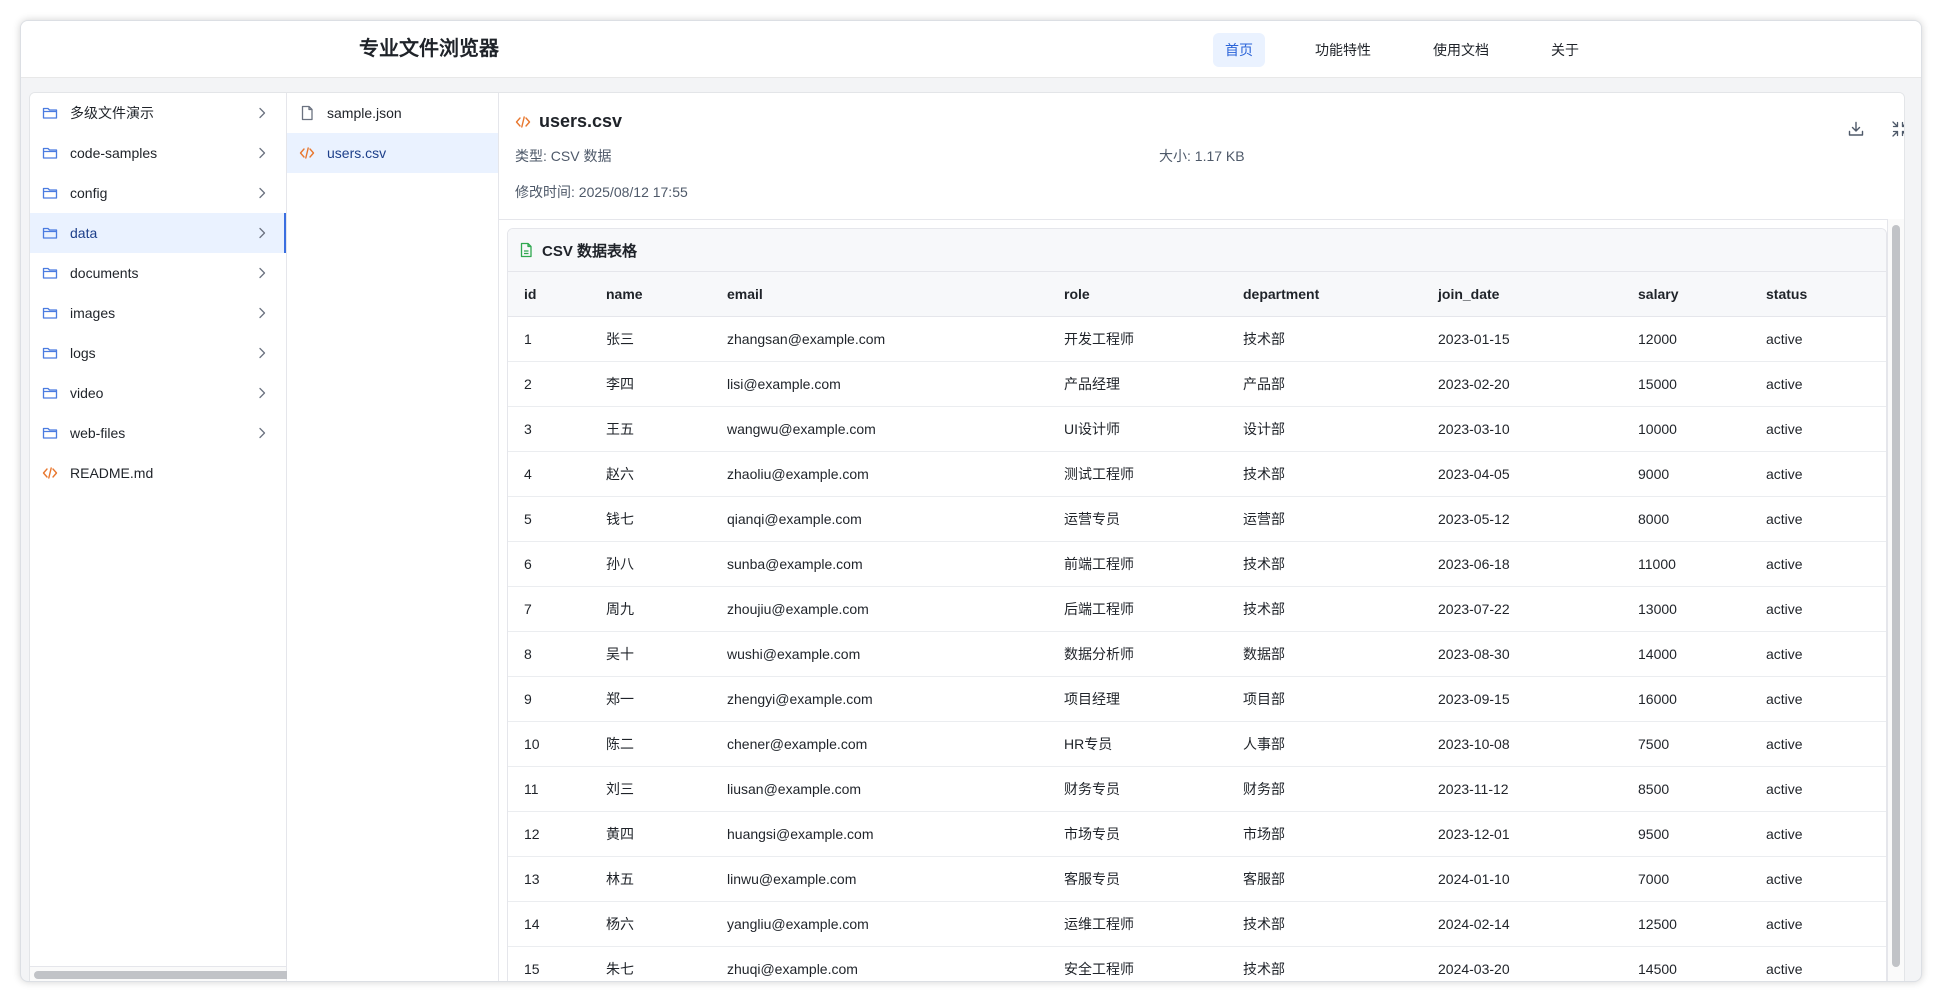 The image size is (1943, 1001). Describe the element at coordinates (158, 193) in the screenshot. I see `tree-item-config: config` at that location.